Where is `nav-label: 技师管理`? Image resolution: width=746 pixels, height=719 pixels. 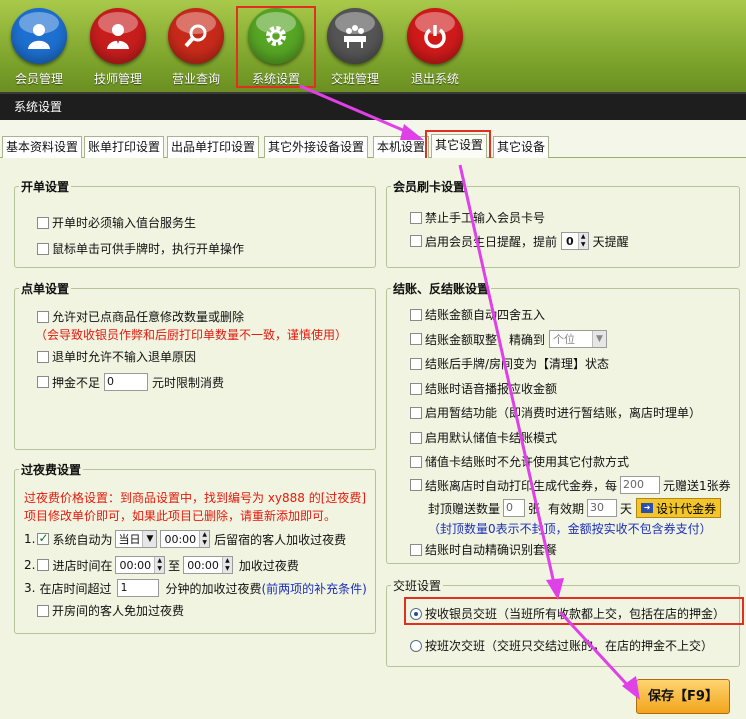 nav-label: 技师管理 is located at coordinates (117, 79).